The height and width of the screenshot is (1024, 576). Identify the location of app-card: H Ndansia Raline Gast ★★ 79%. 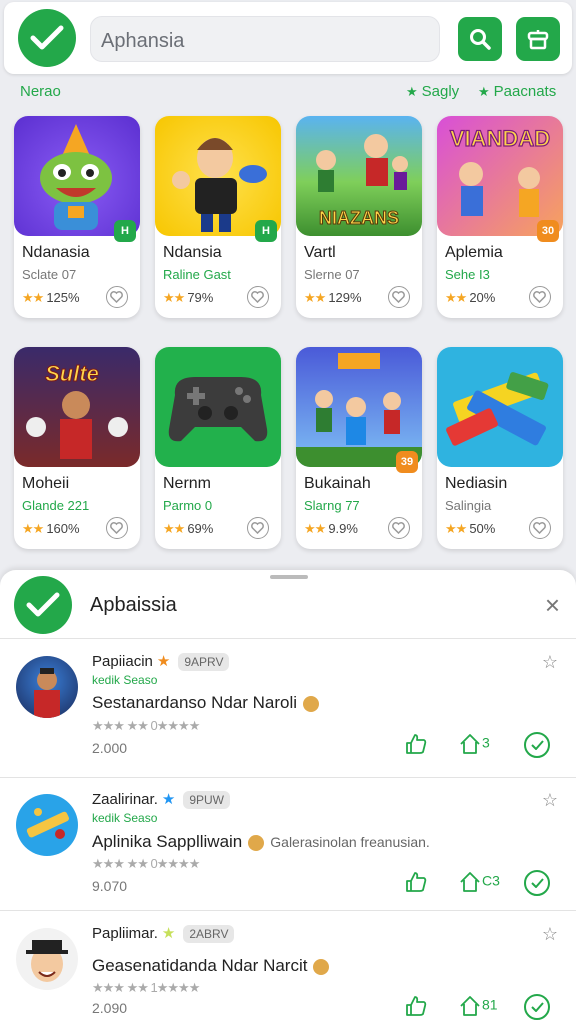
(218, 217).